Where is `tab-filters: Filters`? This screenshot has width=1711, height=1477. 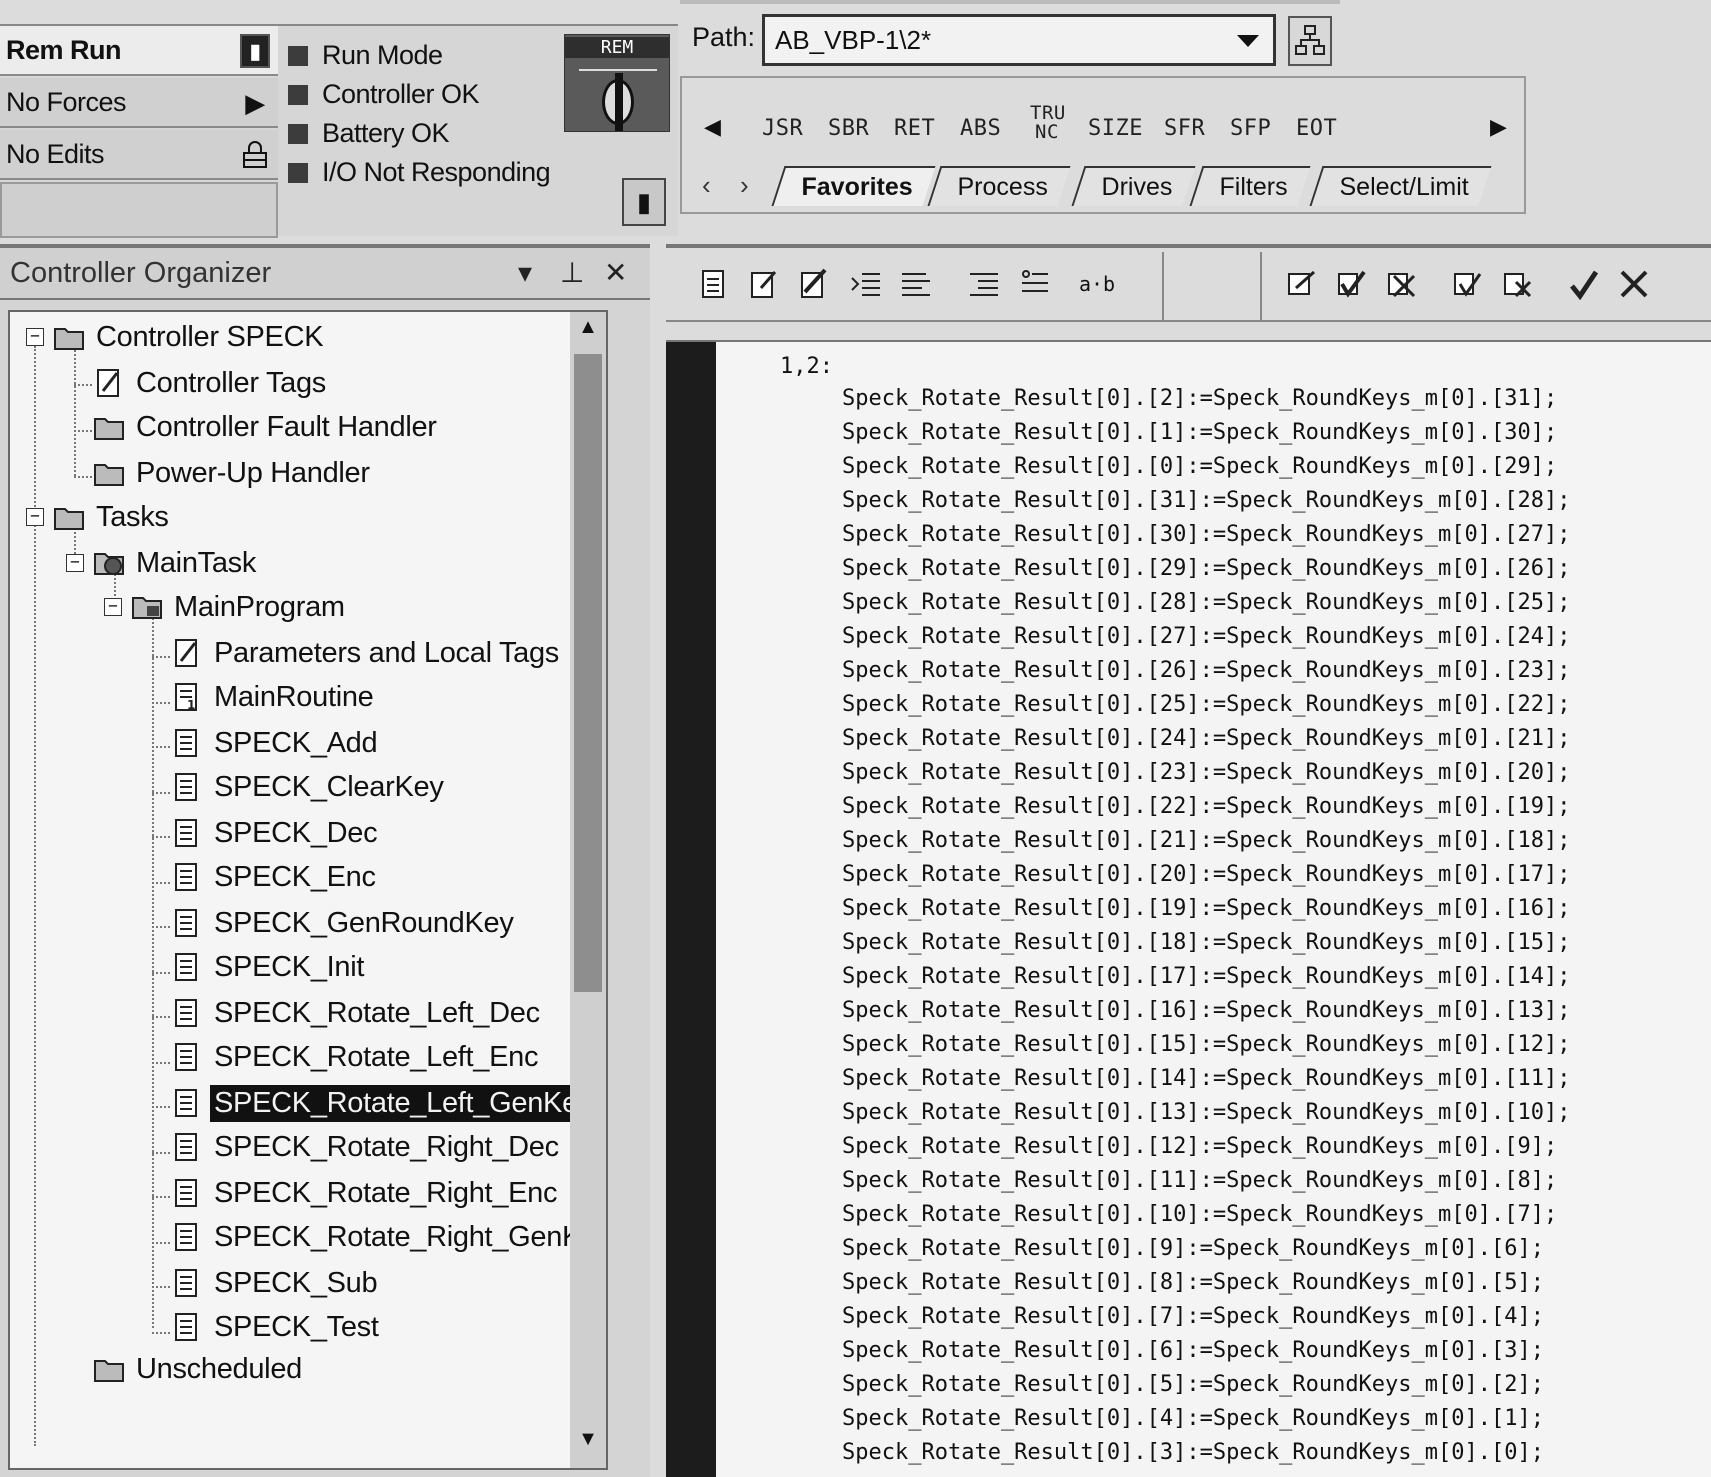 tab-filters: Filters is located at coordinates (1250, 186).